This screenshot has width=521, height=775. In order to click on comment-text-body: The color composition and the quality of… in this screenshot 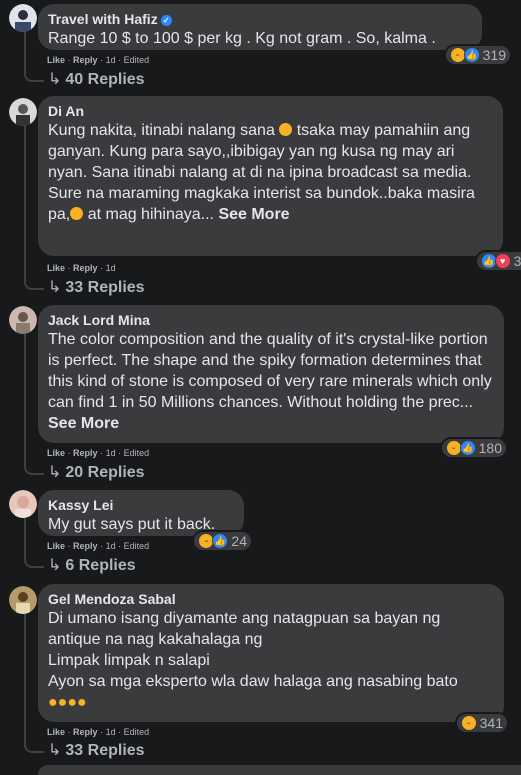, I will do `click(270, 371)`.